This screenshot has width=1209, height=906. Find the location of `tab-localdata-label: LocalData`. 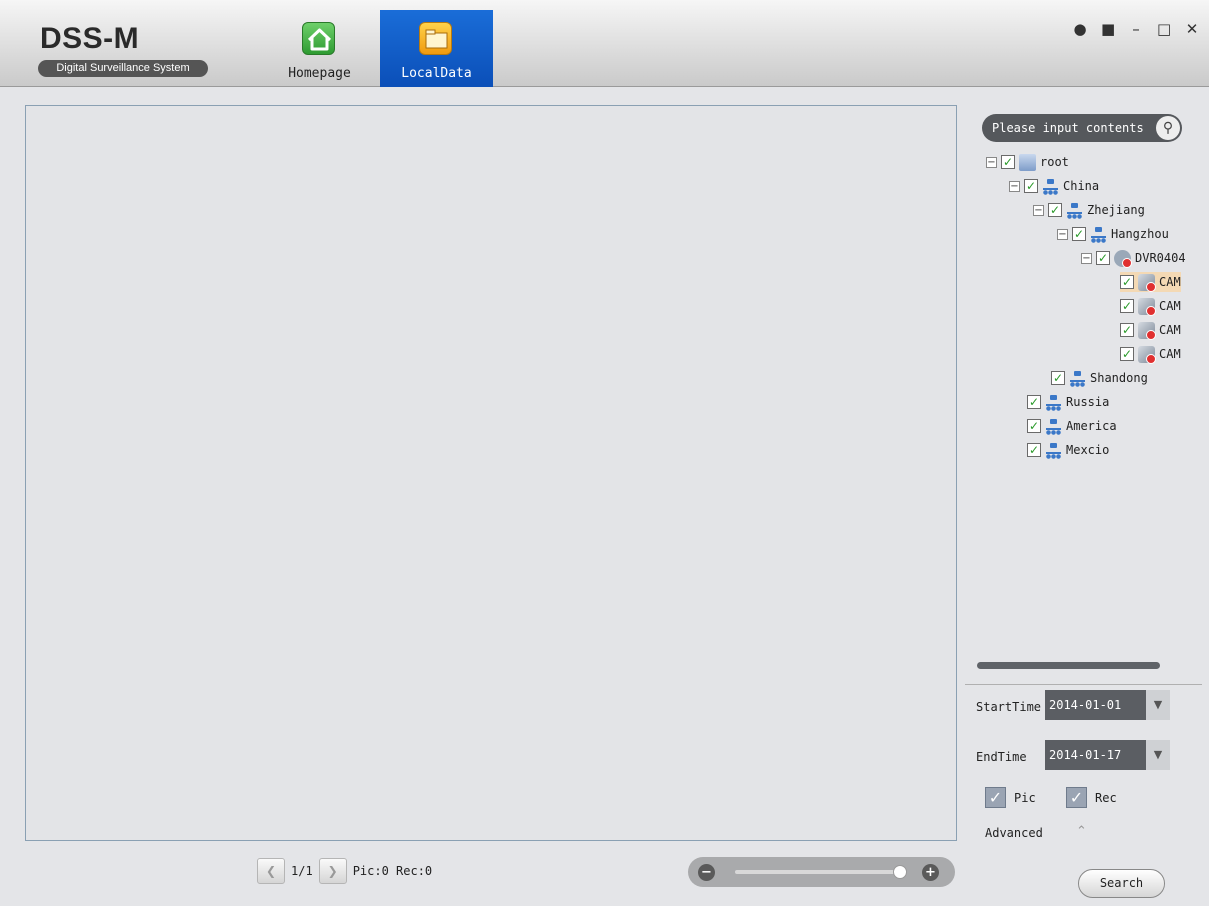

tab-localdata-label: LocalData is located at coordinates (436, 73).